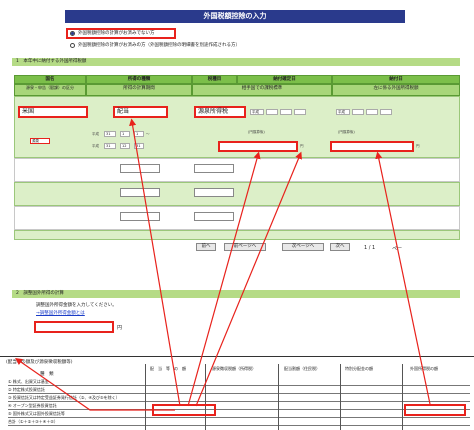 This screenshot has width=474, height=430. Describe the element at coordinates (262, 90) in the screenshot. I see `header-tax-base: 相手国での課税標準` at that location.